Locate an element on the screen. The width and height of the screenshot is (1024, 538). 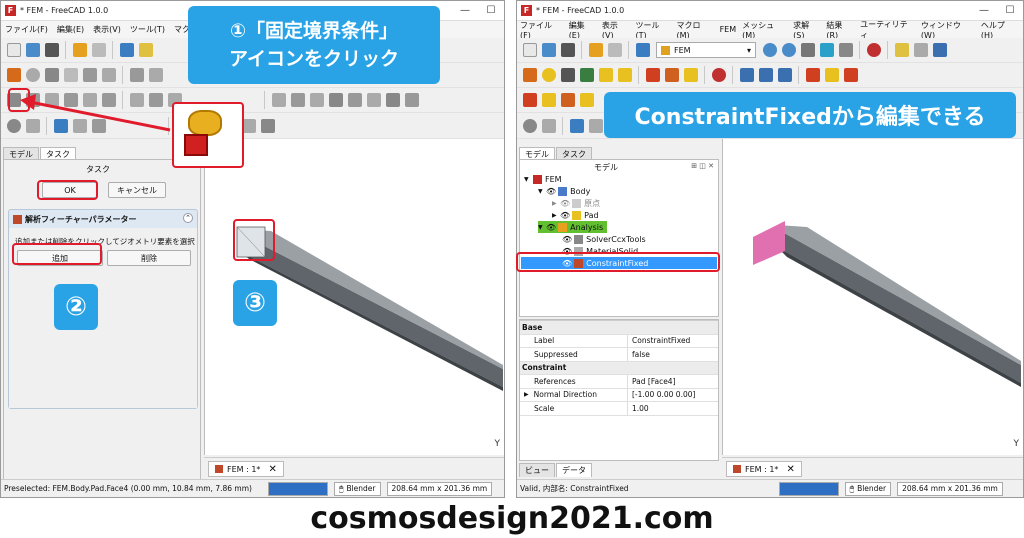
website-footer: cosmosdesign2021.com is located at coordinates (512, 518).